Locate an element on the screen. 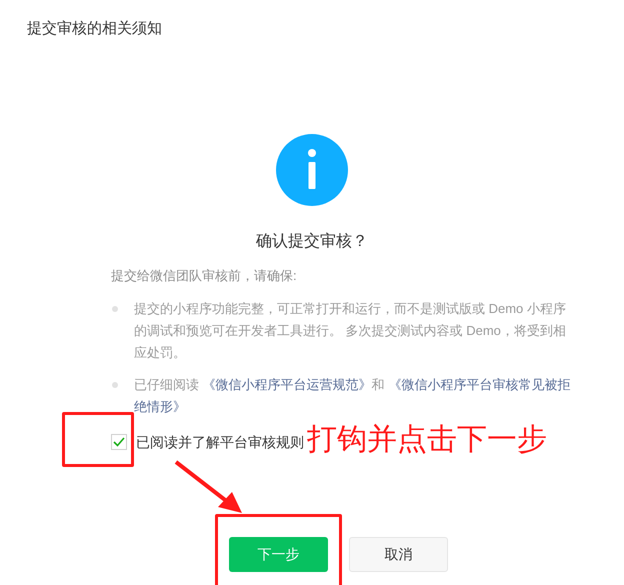 This screenshot has height=585, width=624. agreement-label: 已阅读并了解平台审核规则 is located at coordinates (220, 442).